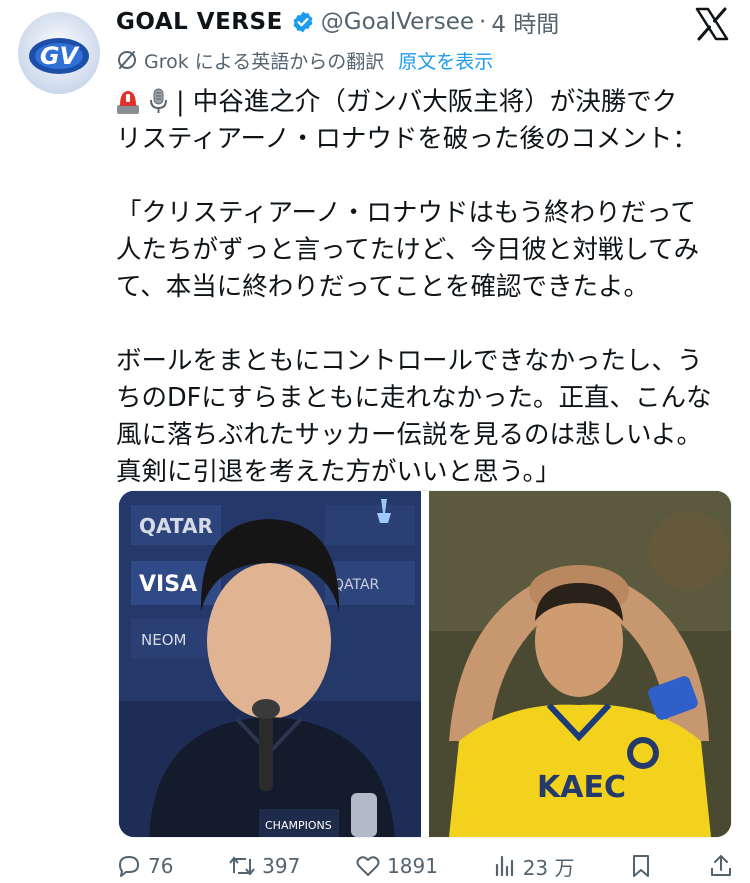  I want to click on goal-verse-logo-icon: GV, so click(59, 53).